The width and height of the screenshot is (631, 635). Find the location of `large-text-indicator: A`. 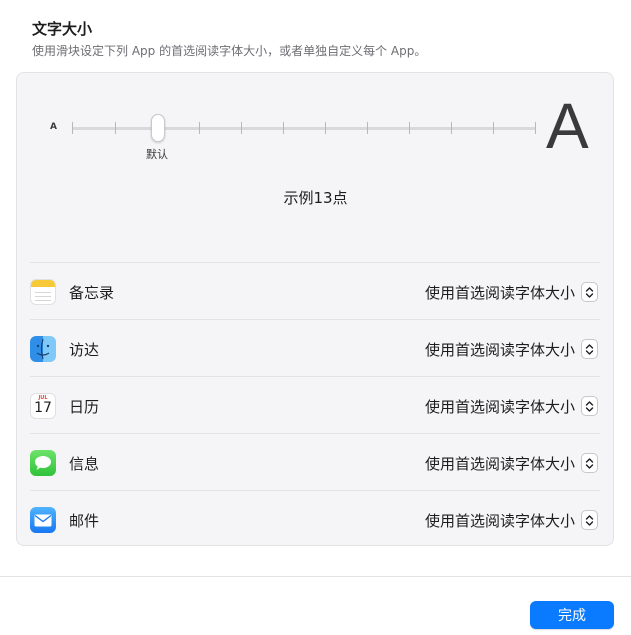

large-text-indicator: A is located at coordinates (567, 126).